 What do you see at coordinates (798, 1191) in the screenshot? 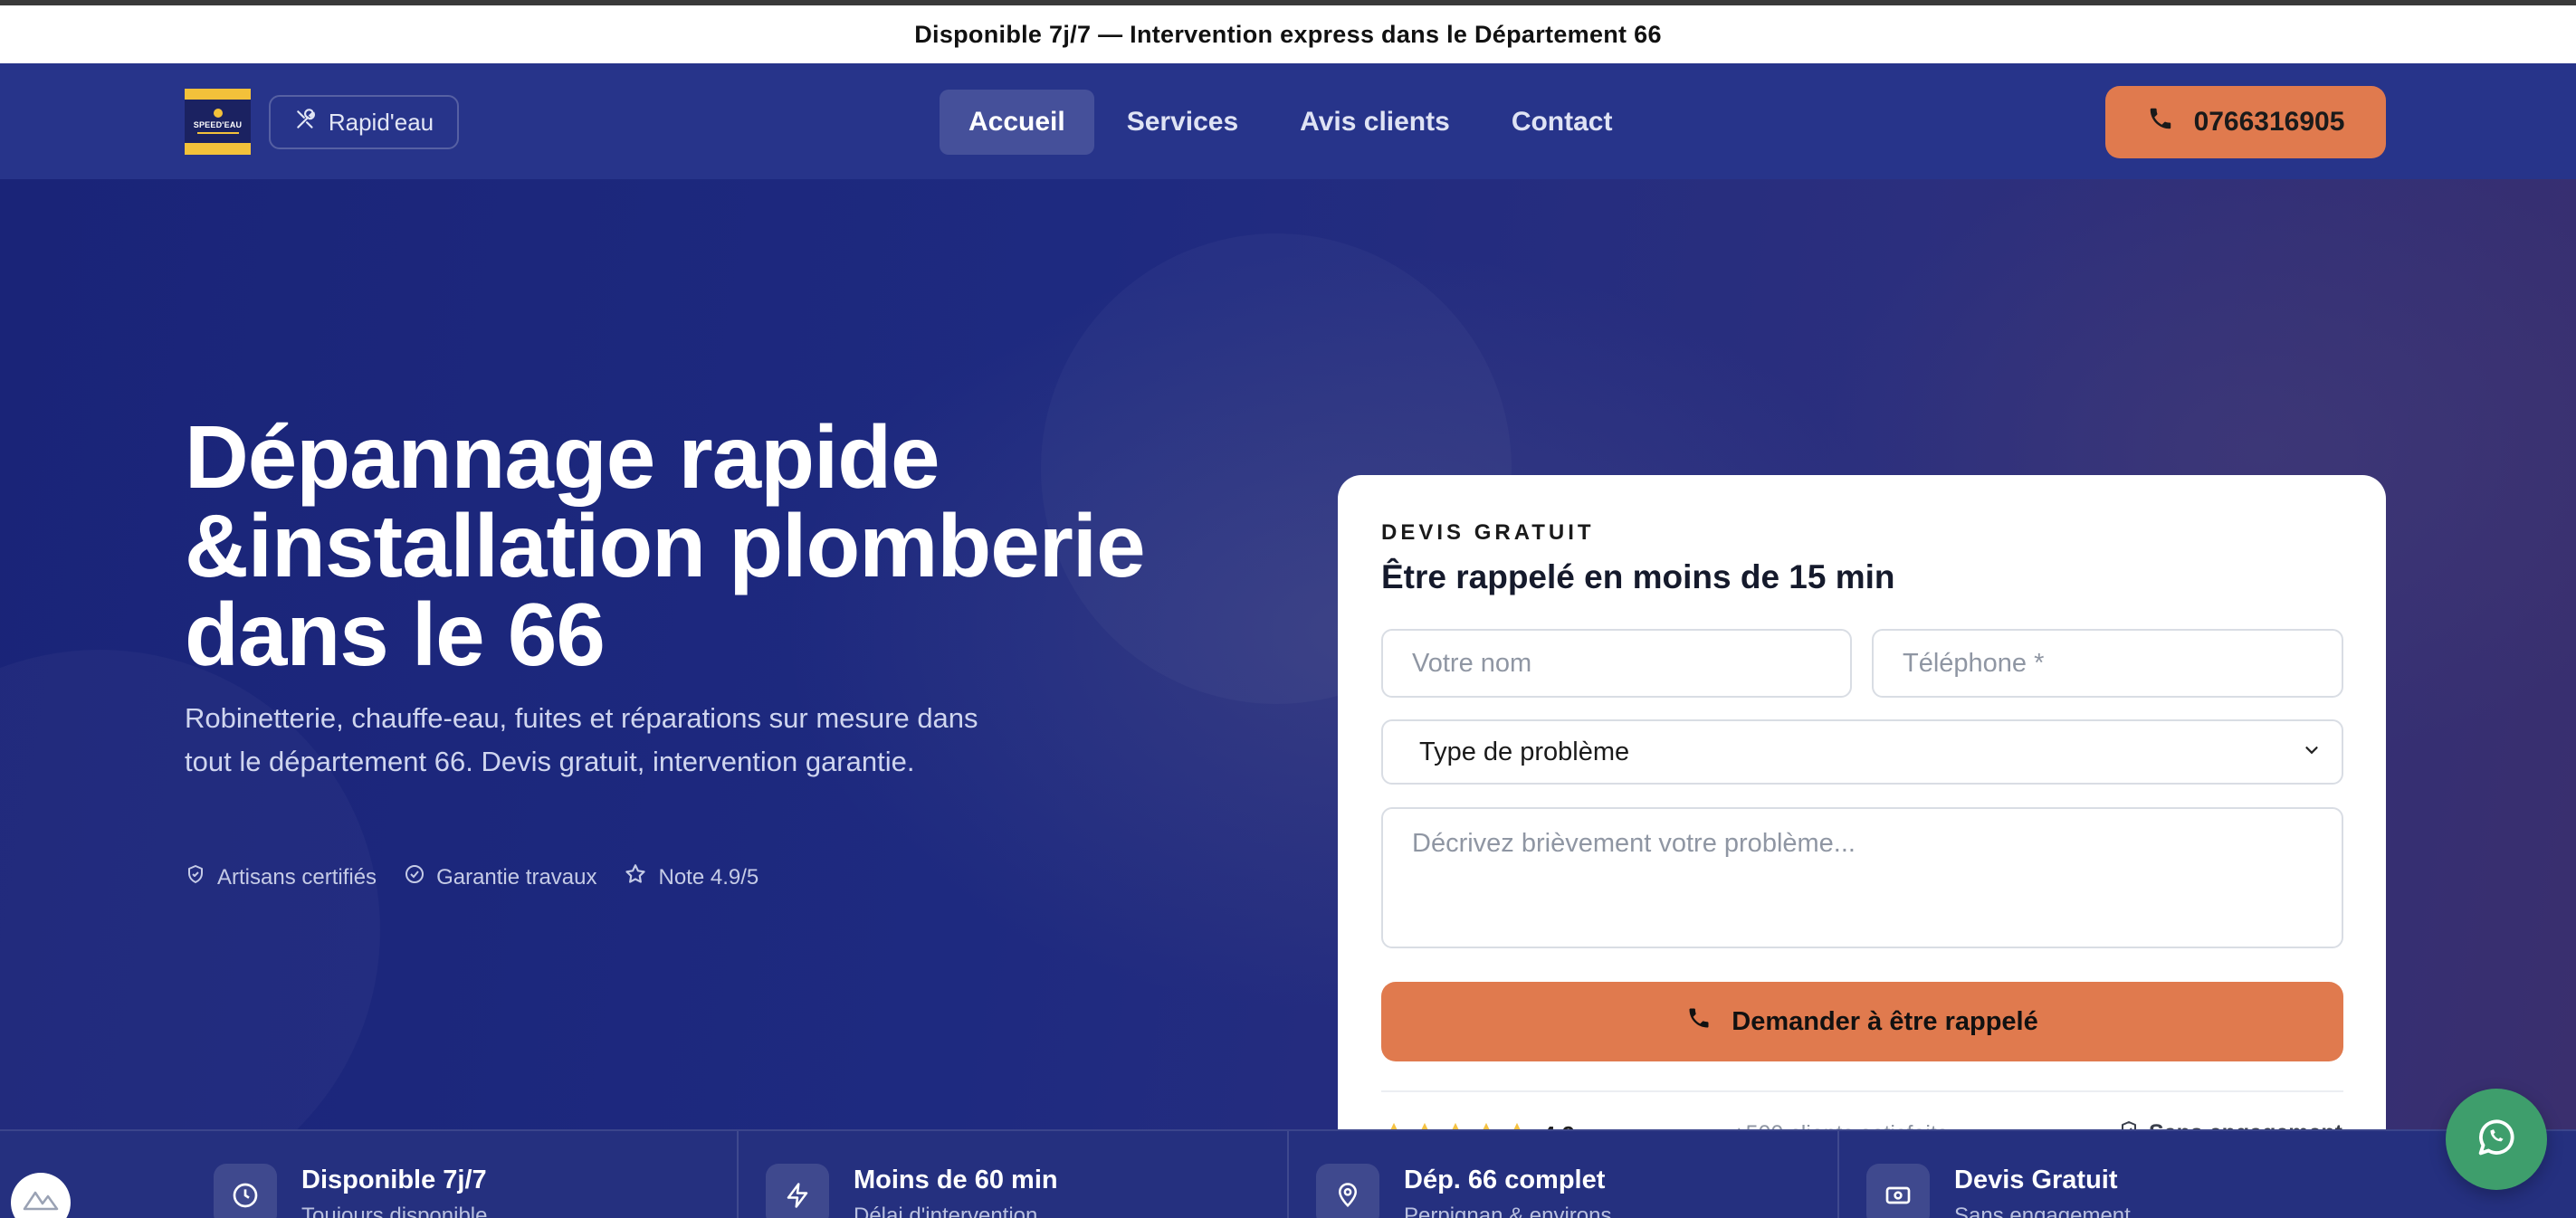
I see `lightning-icon` at bounding box center [798, 1191].